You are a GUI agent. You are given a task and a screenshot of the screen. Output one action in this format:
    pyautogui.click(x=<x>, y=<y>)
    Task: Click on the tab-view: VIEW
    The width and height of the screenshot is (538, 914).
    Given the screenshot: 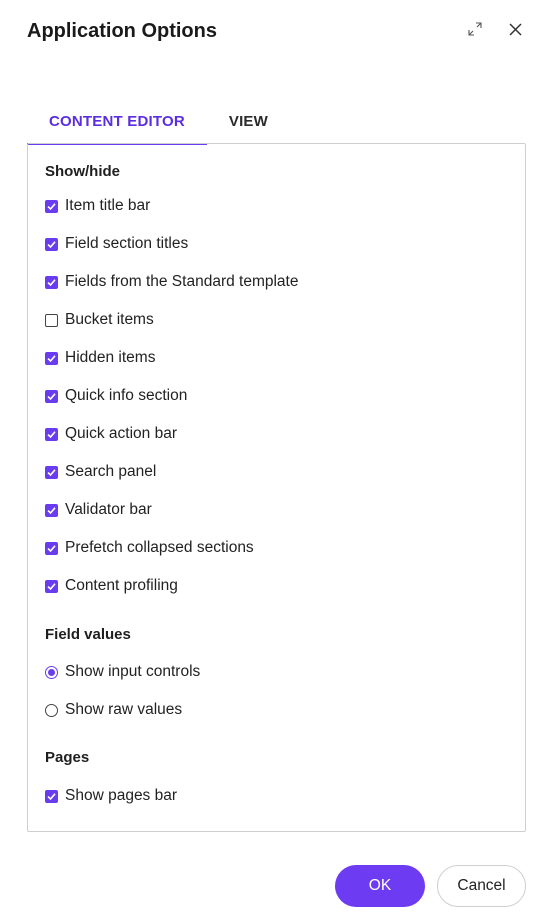 What is the action you would take?
    pyautogui.click(x=248, y=128)
    